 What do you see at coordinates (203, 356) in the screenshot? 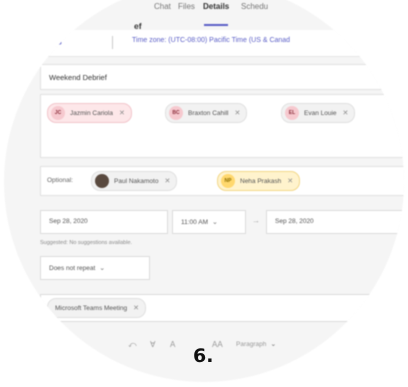
I see `step-number: 6.` at bounding box center [203, 356].